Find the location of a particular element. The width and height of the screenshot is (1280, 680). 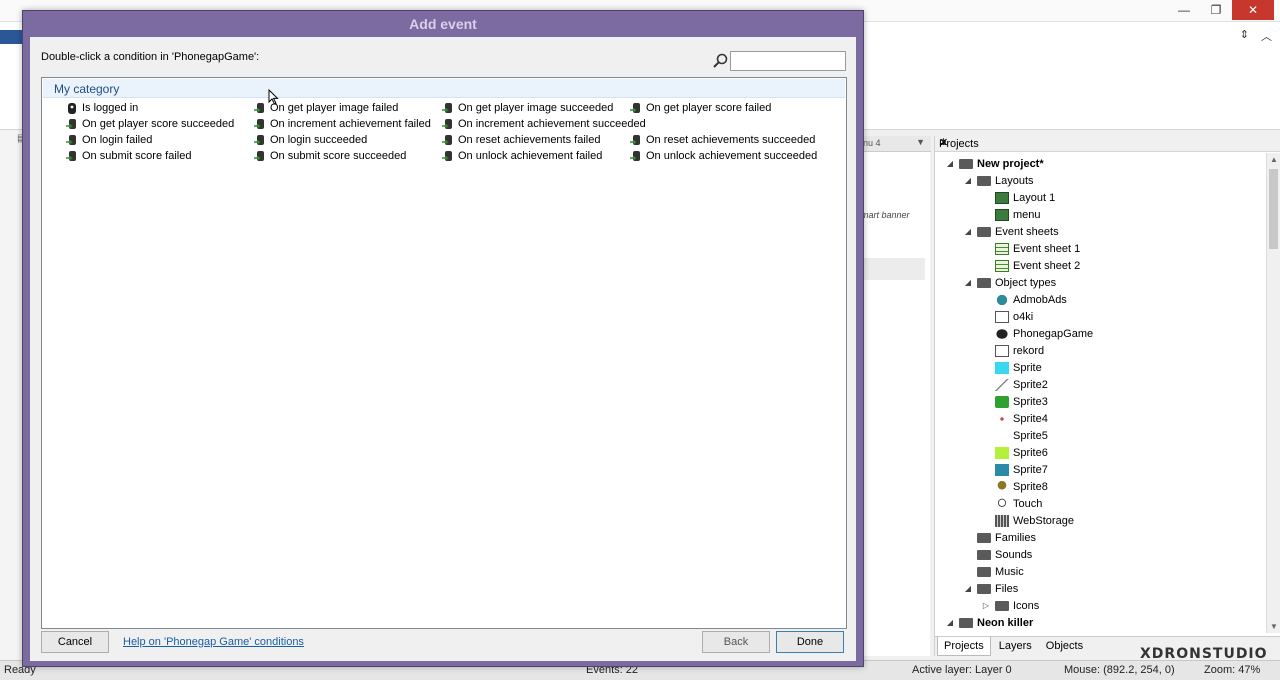

close-icon: ✕ is located at coordinates (1108, 142).